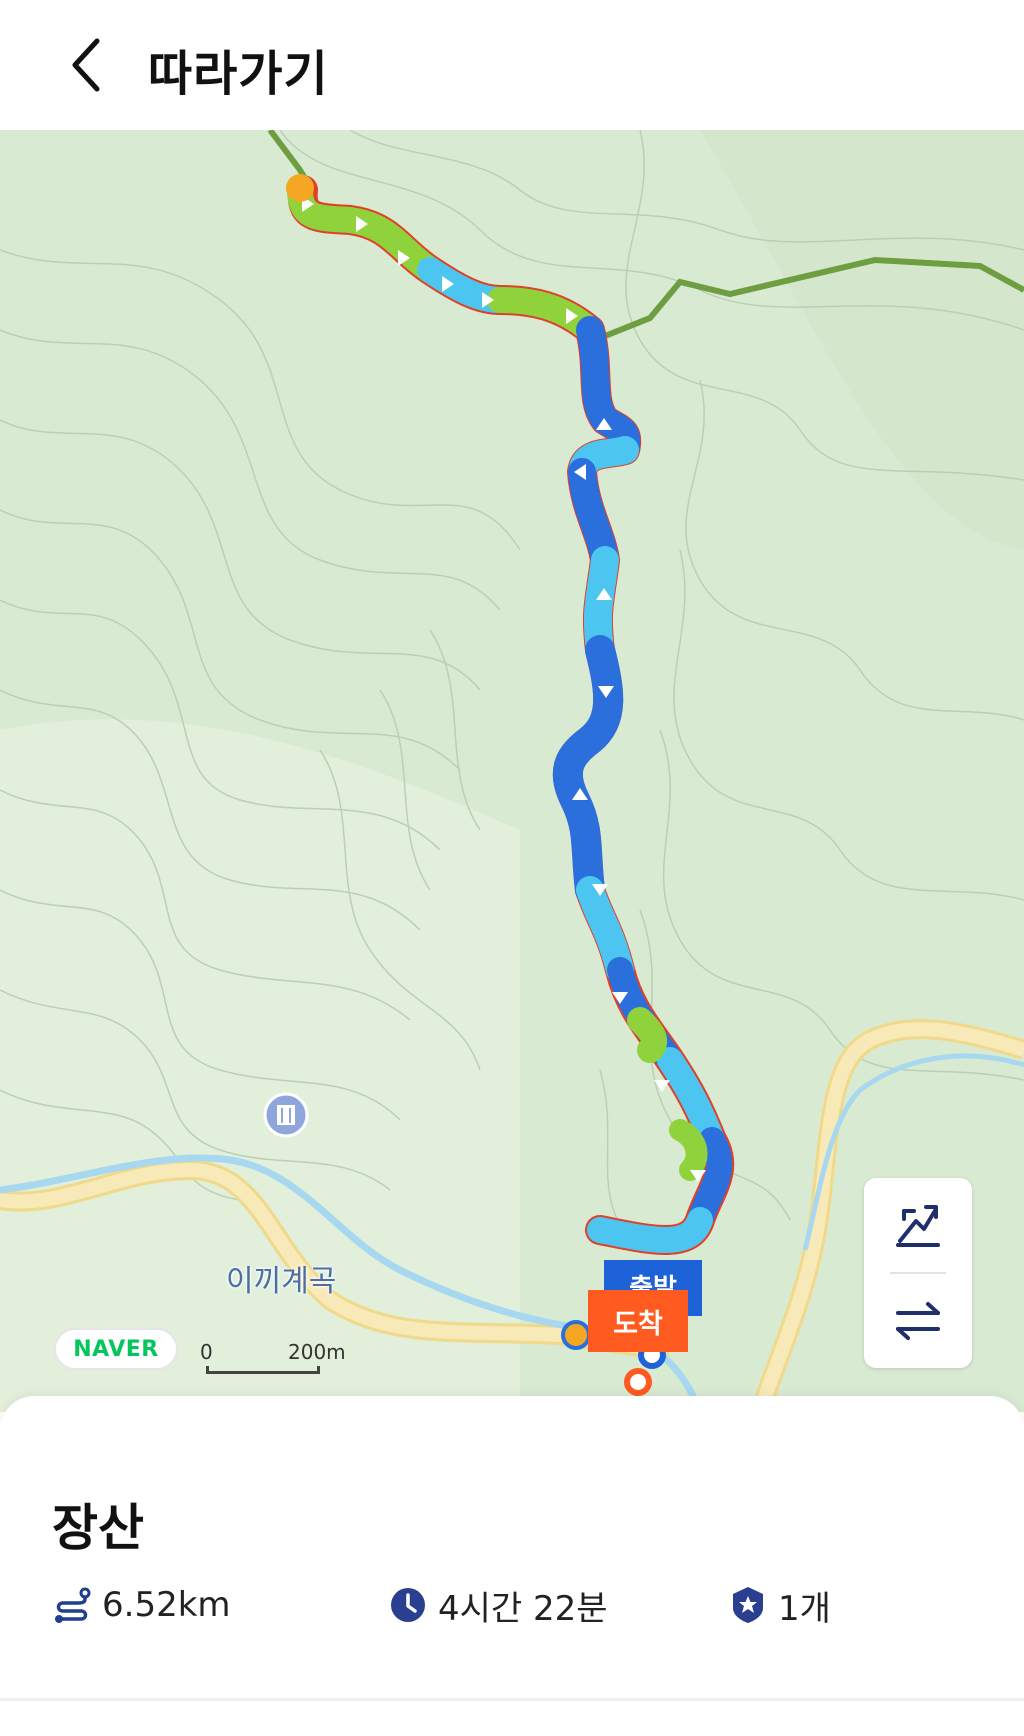 Image resolution: width=1024 pixels, height=1736 pixels. Describe the element at coordinates (638, 1321) in the screenshot. I see `end-marker: 도착` at that location.